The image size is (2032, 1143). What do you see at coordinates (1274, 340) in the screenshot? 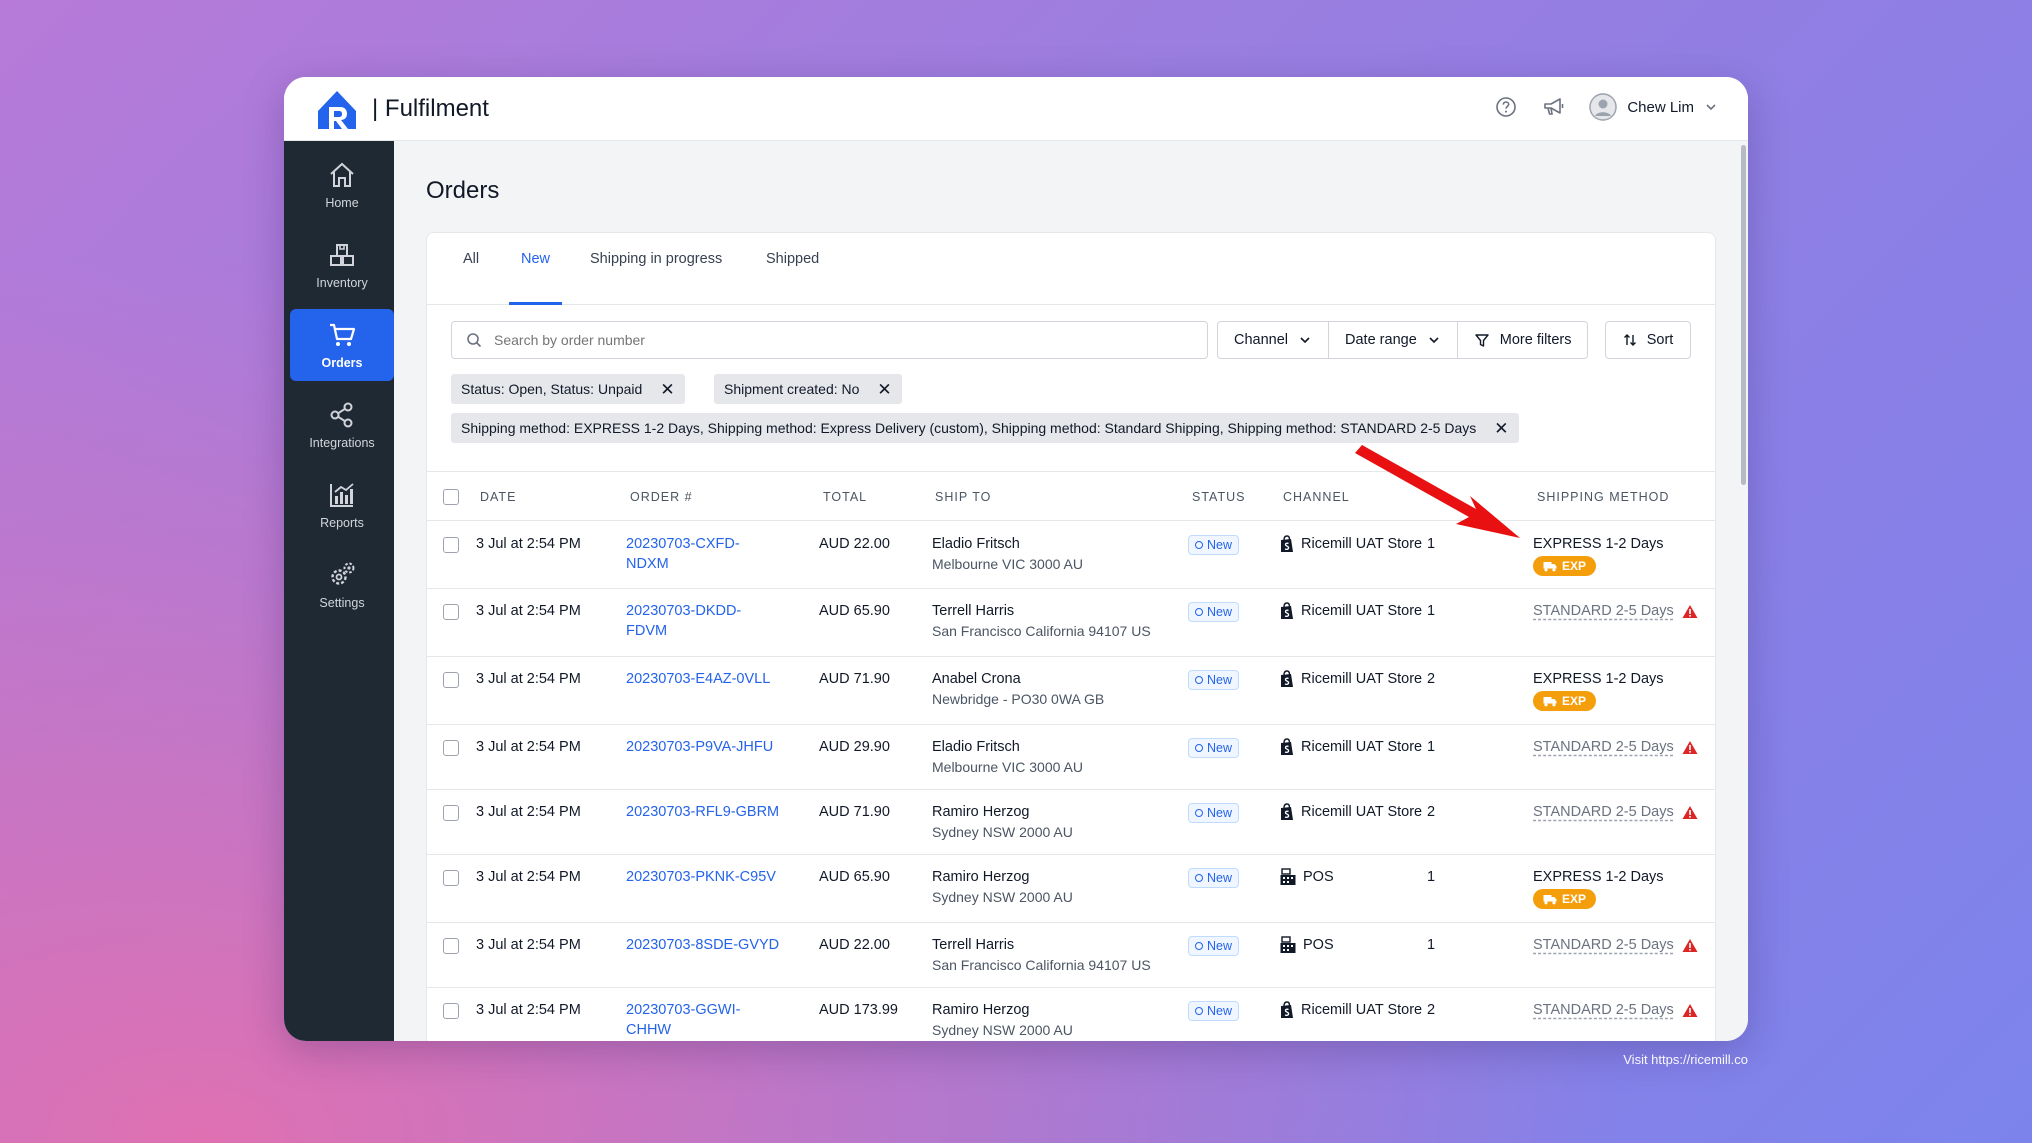
I see `channel-filter: Channel` at bounding box center [1274, 340].